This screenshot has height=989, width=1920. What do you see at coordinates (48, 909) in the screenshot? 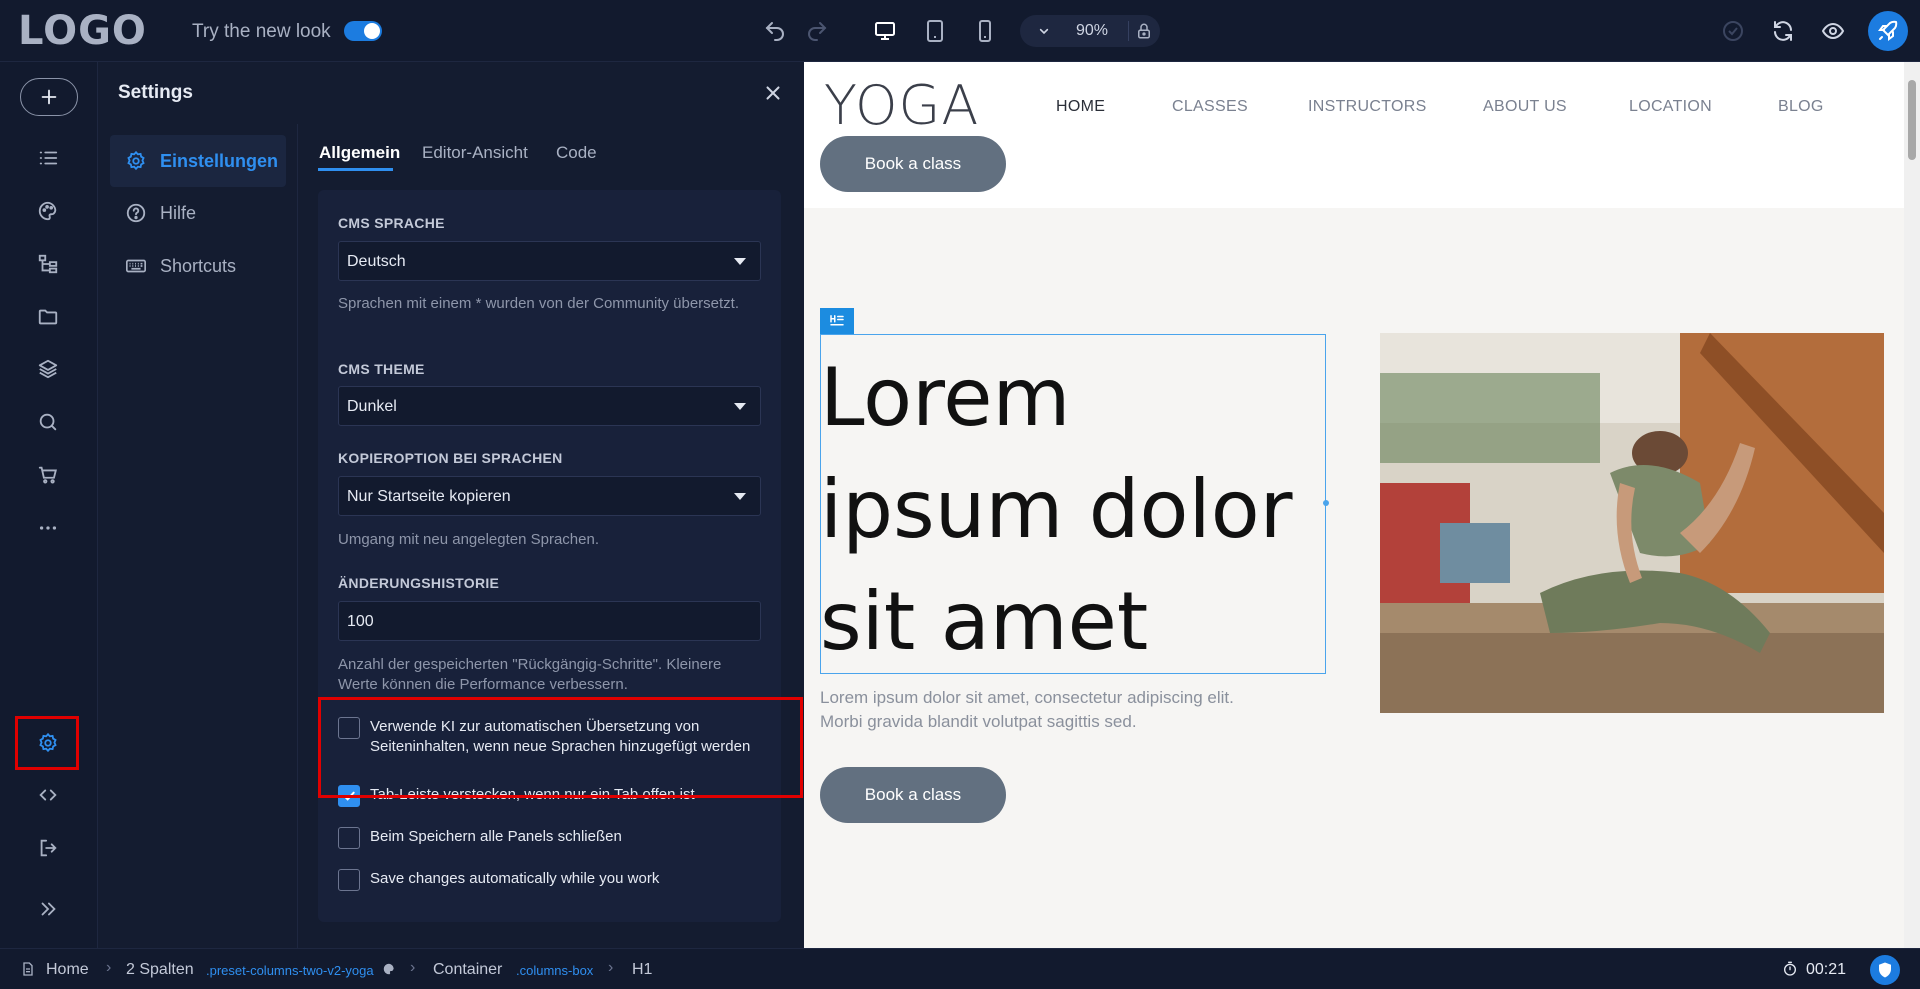
I see `expand-double-chevron-icon` at bounding box center [48, 909].